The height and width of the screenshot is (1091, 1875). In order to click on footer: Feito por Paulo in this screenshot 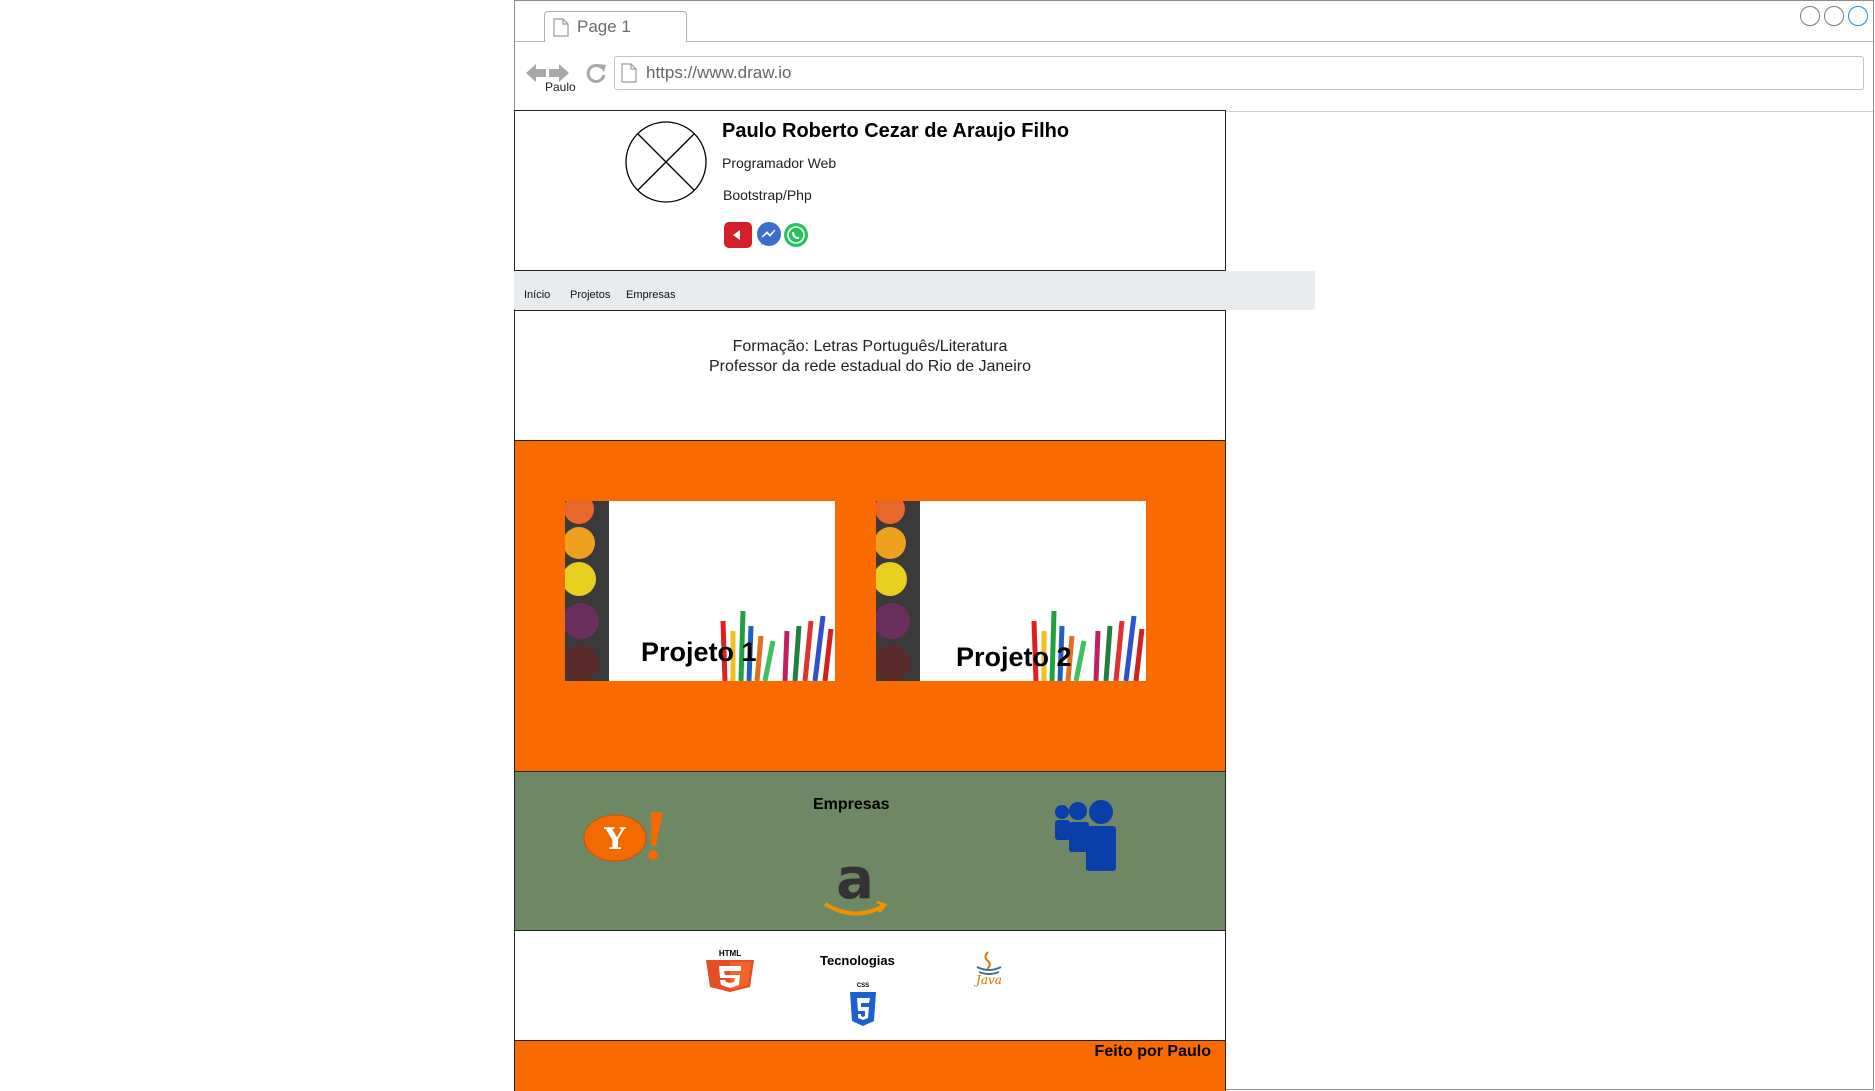, I will do `click(870, 1066)`.